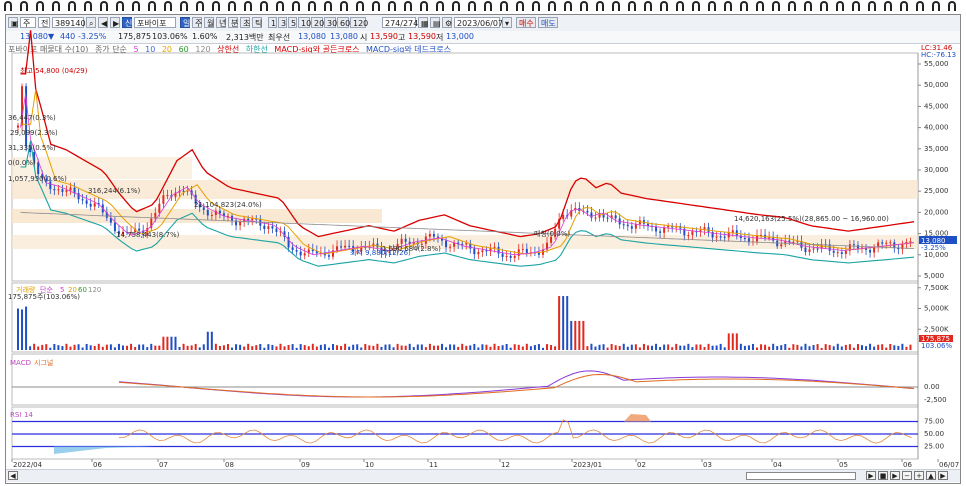 This screenshot has width=966, height=486. What do you see at coordinates (936, 191) in the screenshot?
I see `price-axis-label: 25,000` at bounding box center [936, 191].